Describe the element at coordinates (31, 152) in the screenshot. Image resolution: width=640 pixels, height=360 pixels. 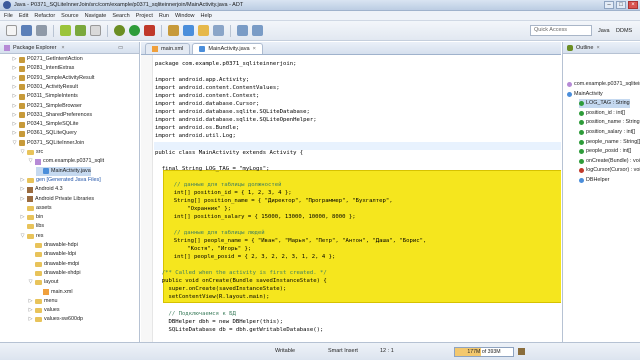
I see `tree-item: ▽ src` at that location.